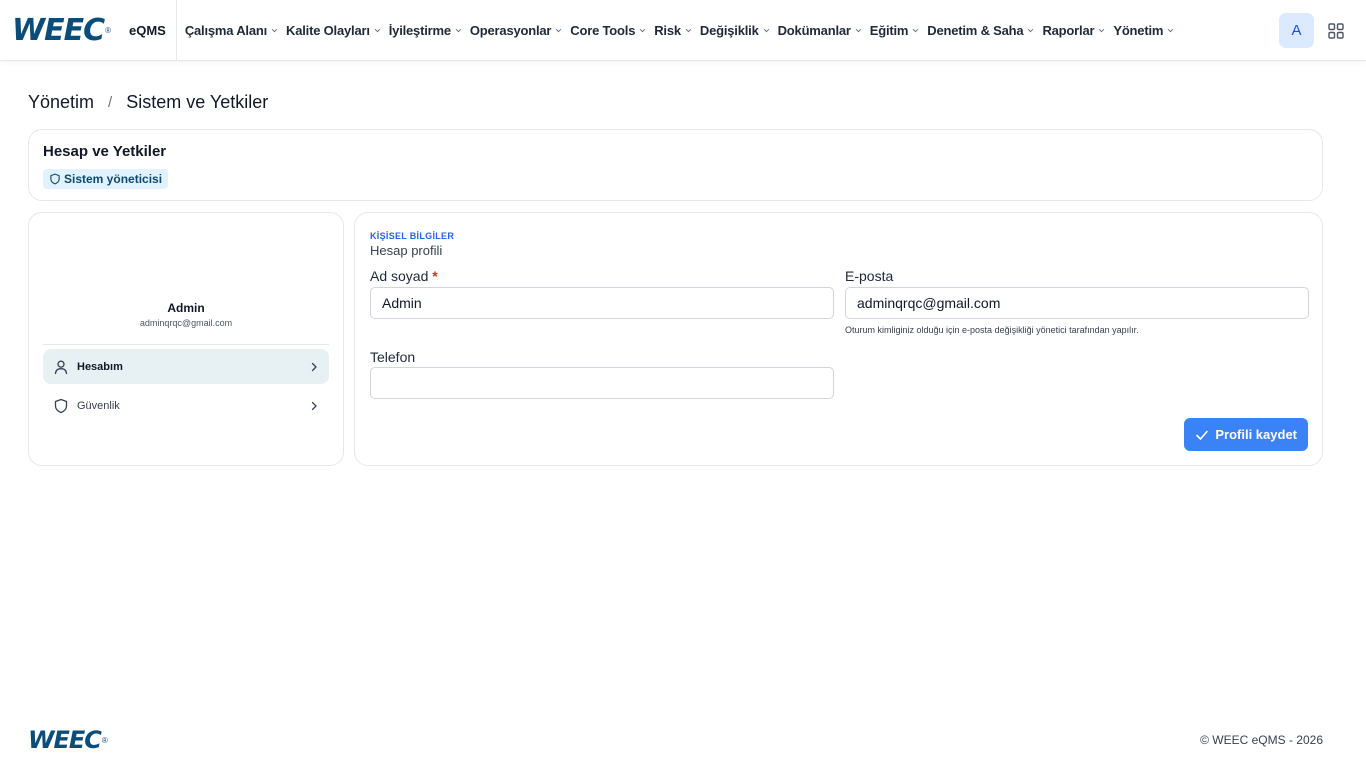  What do you see at coordinates (147, 30) in the screenshot?
I see `app-name: eQMS` at bounding box center [147, 30].